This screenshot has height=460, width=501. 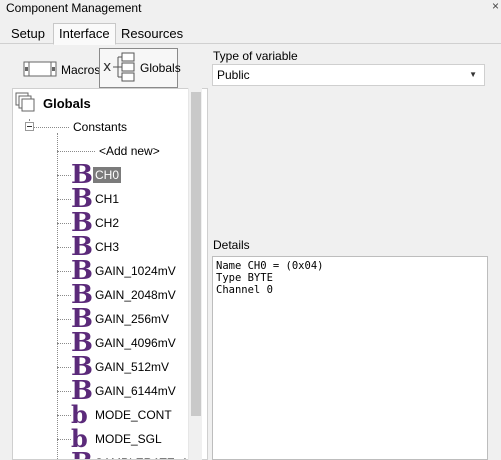 What do you see at coordinates (107, 175) in the screenshot?
I see `tree-item-label: CH0` at bounding box center [107, 175].